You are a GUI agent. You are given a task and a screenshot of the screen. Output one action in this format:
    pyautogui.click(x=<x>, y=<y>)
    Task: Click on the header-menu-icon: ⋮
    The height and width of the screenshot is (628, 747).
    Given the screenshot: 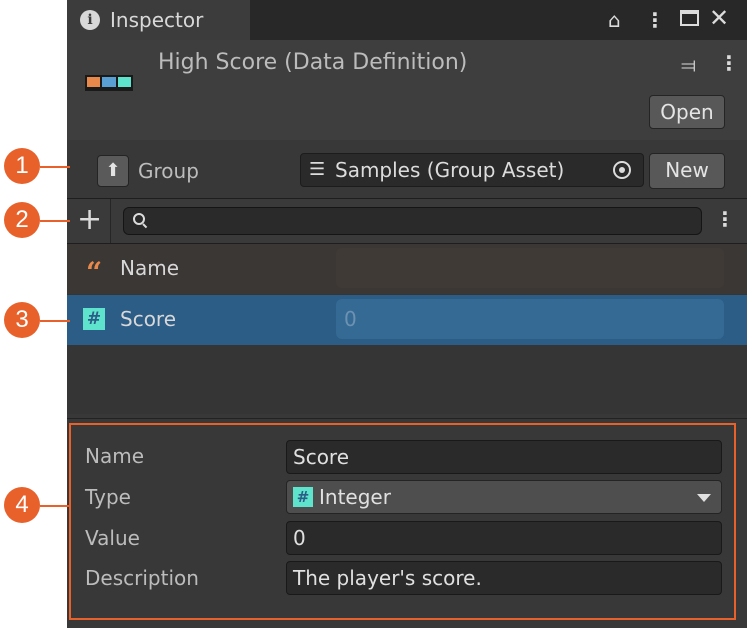 What is the action you would take?
    pyautogui.click(x=729, y=63)
    